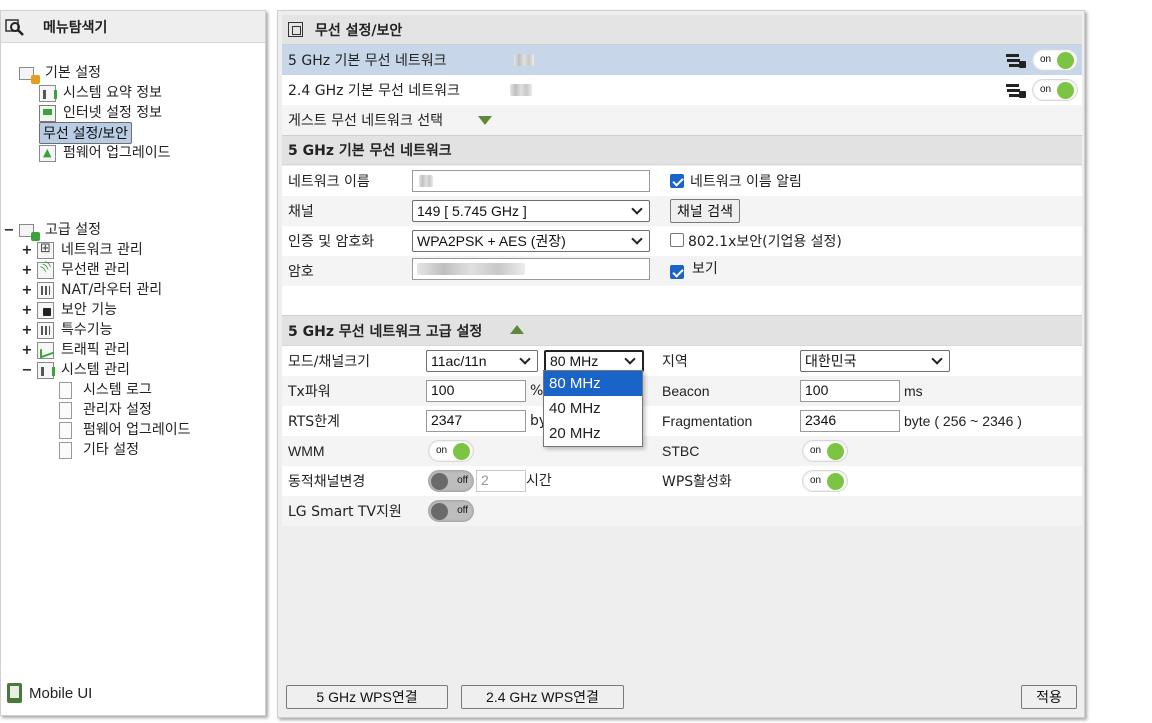 This screenshot has height=723, width=1152. What do you see at coordinates (476, 391) in the screenshot?
I see `tx-input: 100` at bounding box center [476, 391].